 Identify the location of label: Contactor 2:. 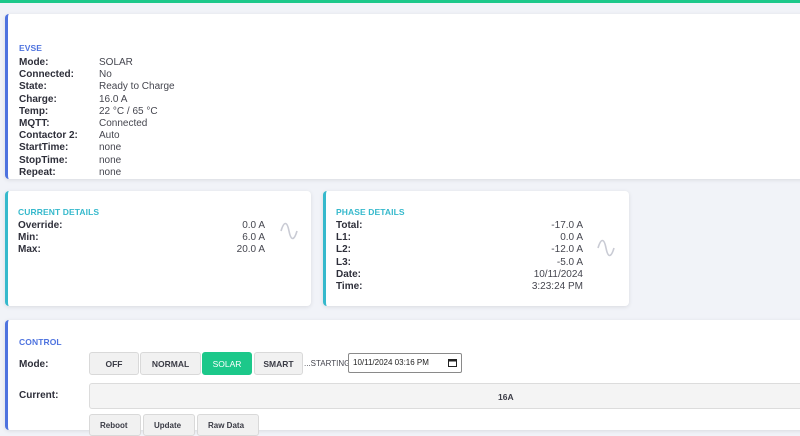
(48, 136).